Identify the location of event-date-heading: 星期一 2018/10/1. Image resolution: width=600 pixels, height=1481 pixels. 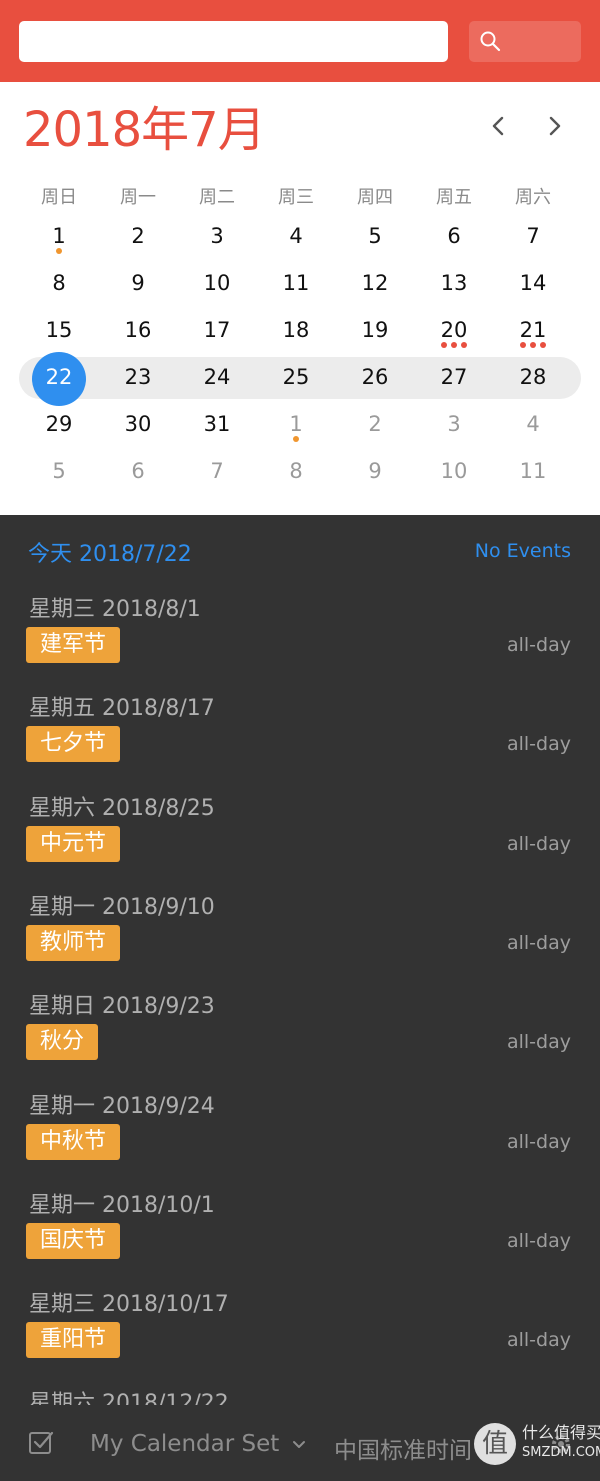
(122, 1205).